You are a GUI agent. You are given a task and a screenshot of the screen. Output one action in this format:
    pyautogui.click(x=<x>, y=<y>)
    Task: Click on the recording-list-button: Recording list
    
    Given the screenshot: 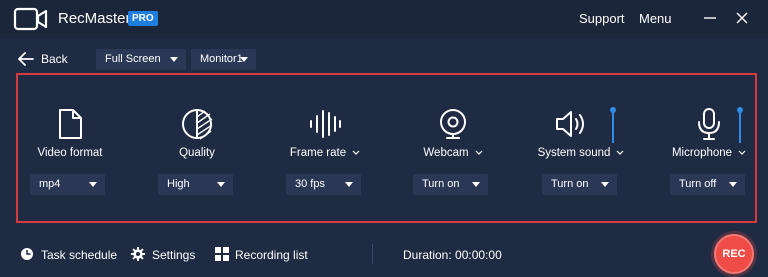 What is the action you would take?
    pyautogui.click(x=261, y=254)
    